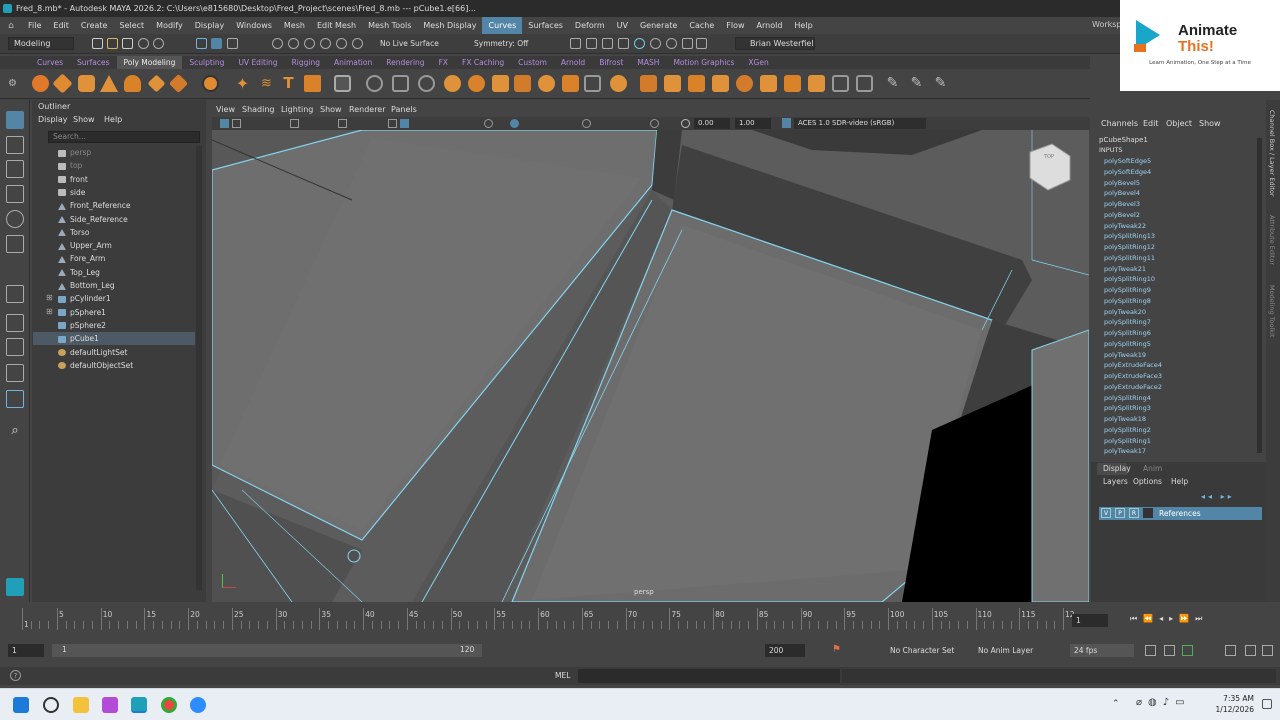  I want to click on mel-label: MEL, so click(562, 675).